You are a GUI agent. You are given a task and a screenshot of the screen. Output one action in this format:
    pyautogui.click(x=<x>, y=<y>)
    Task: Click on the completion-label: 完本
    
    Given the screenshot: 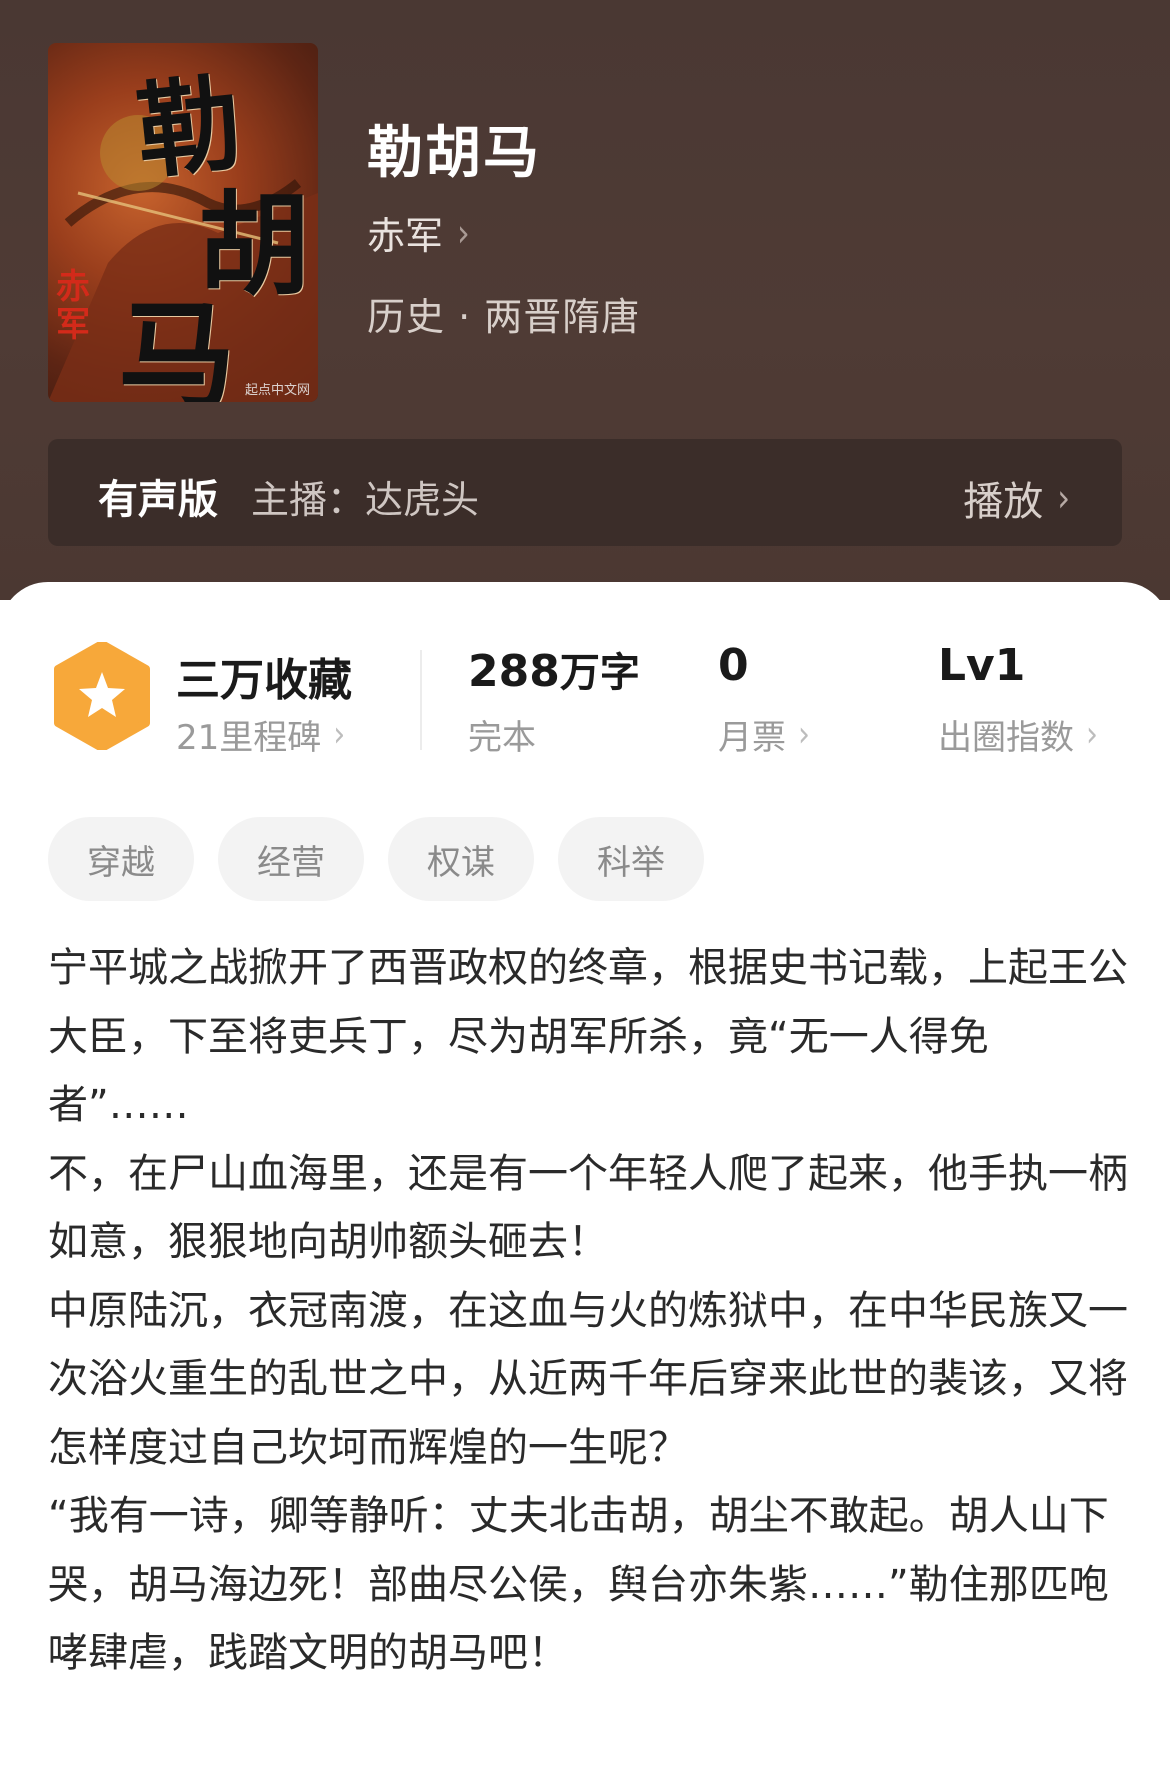 What is the action you would take?
    pyautogui.click(x=502, y=738)
    